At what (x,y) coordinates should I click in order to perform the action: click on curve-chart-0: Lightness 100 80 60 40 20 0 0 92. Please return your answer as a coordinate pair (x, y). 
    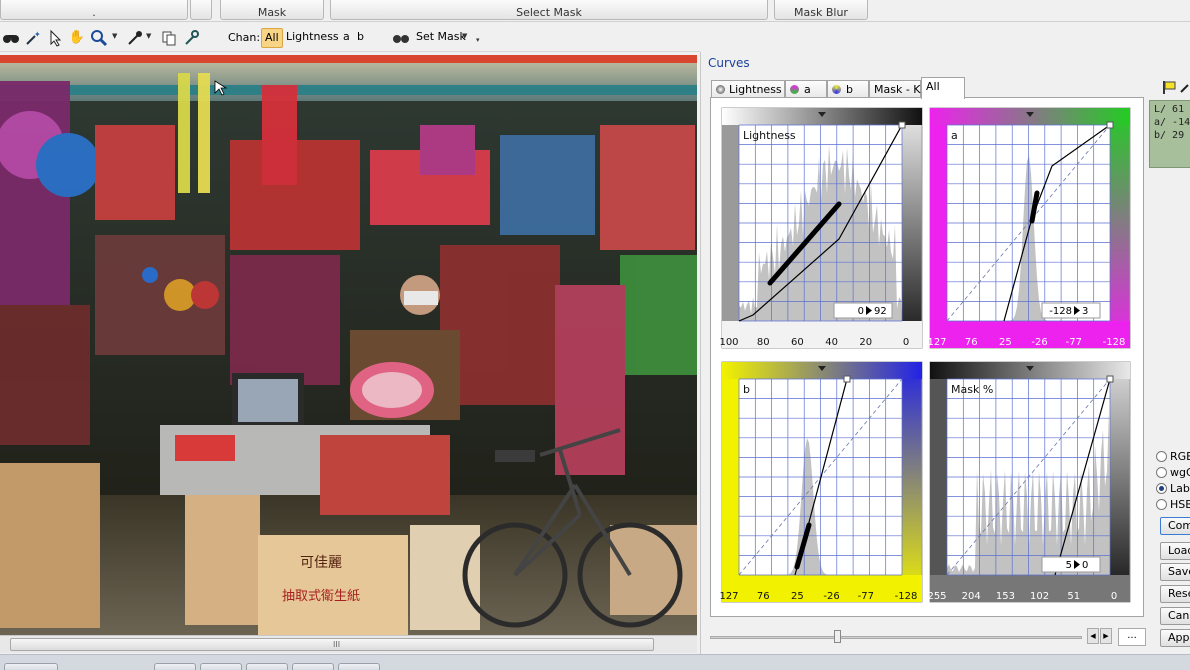
    Looking at the image, I should click on (821, 228).